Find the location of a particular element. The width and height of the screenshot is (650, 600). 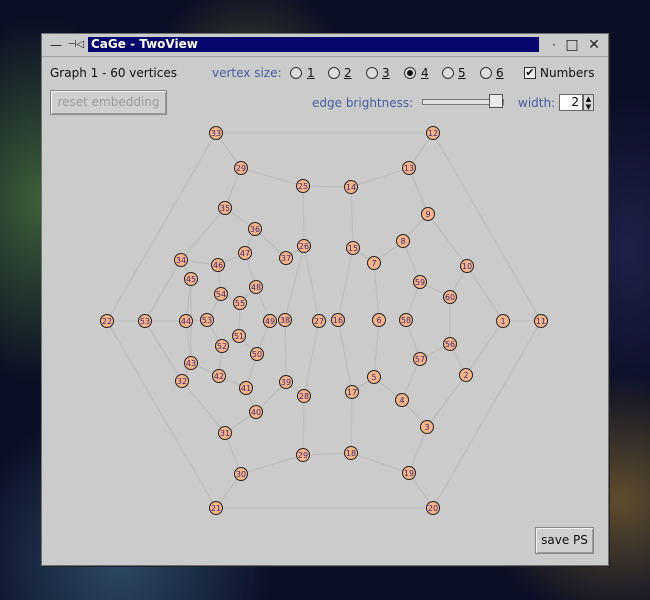

vertex-label: 2 is located at coordinates (465, 375).